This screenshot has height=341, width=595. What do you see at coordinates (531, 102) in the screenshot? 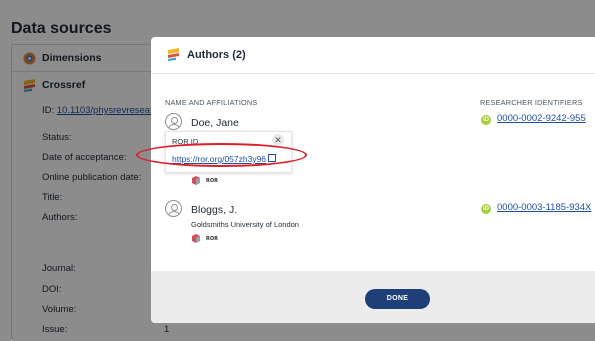
I see `column-header-identifiers: RESEARCHER IDENTIFIERS` at bounding box center [531, 102].